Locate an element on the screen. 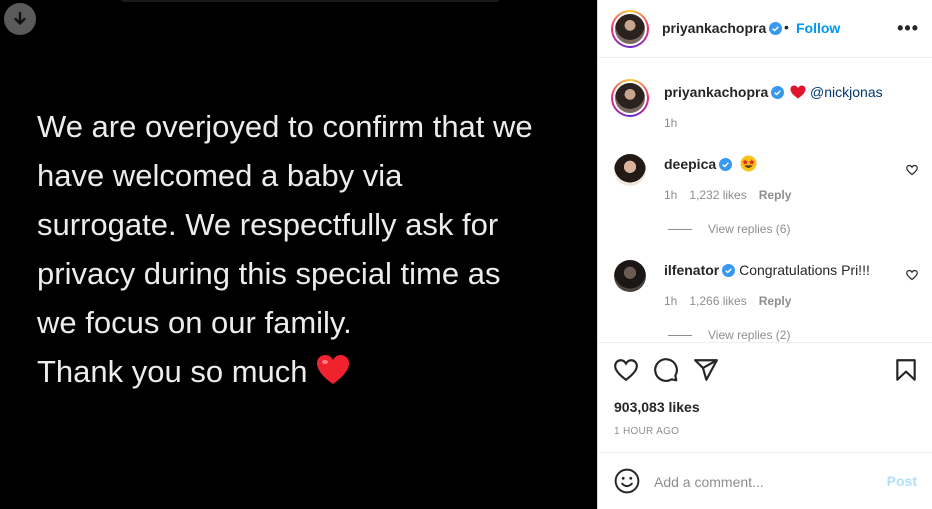 The width and height of the screenshot is (932, 509). download-arrow-icon is located at coordinates (20, 18).